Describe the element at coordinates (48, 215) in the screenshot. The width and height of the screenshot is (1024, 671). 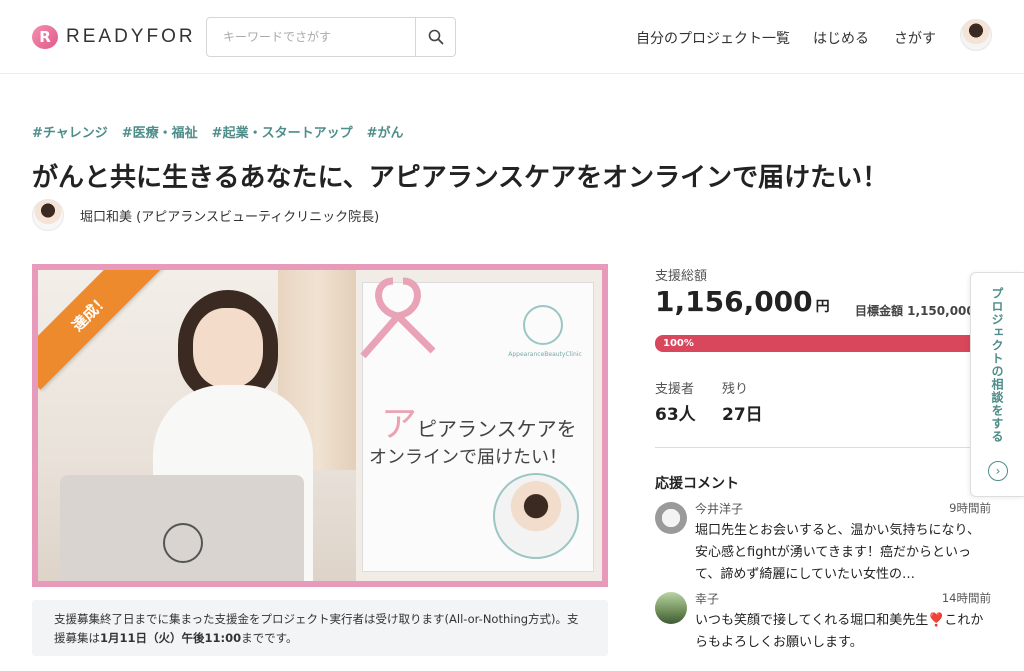
I see `owner-avatar` at that location.